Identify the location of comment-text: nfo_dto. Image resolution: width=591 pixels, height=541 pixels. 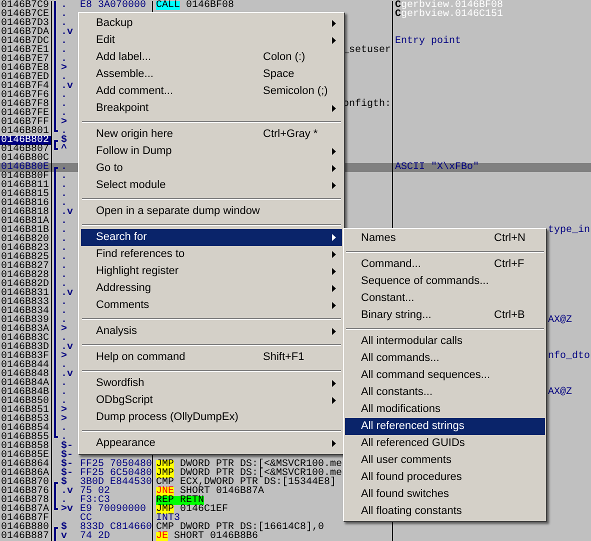
(569, 356).